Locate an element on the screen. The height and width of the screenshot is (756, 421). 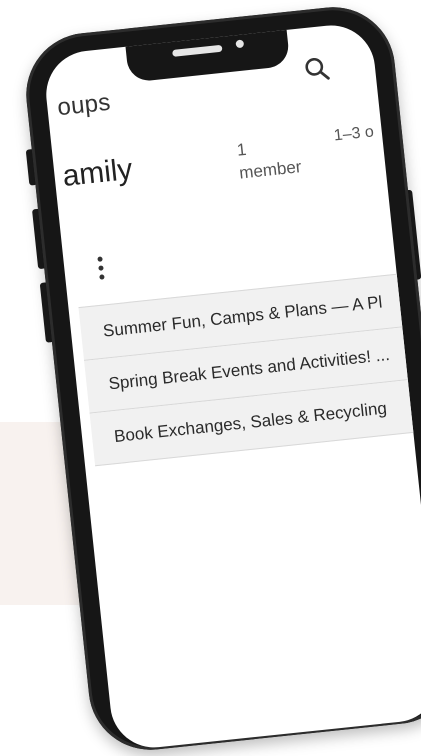
search-icon is located at coordinates (316, 69).